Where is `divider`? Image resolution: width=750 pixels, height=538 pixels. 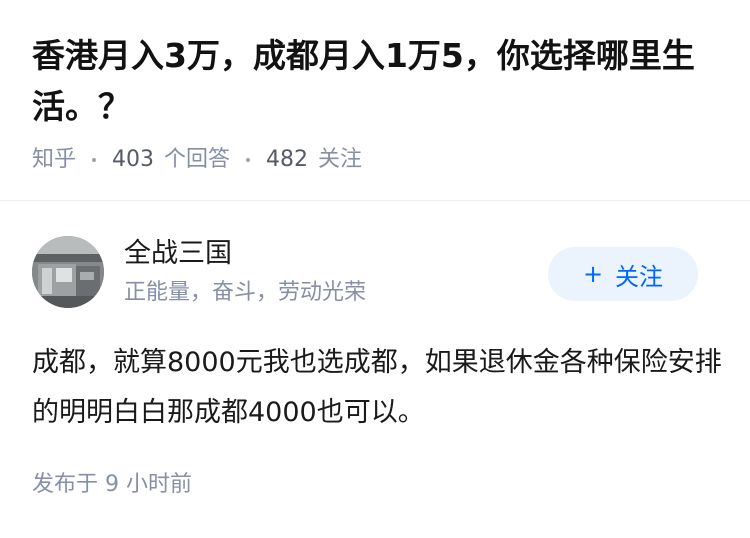
divider is located at coordinates (375, 200).